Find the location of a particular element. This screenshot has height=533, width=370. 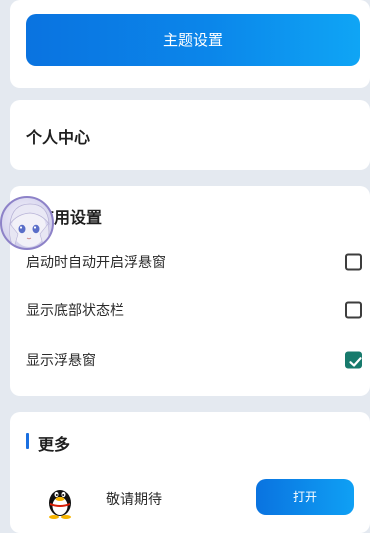

setting-row-auto-float: 启动时自动开启浮悬窗 is located at coordinates (190, 262).